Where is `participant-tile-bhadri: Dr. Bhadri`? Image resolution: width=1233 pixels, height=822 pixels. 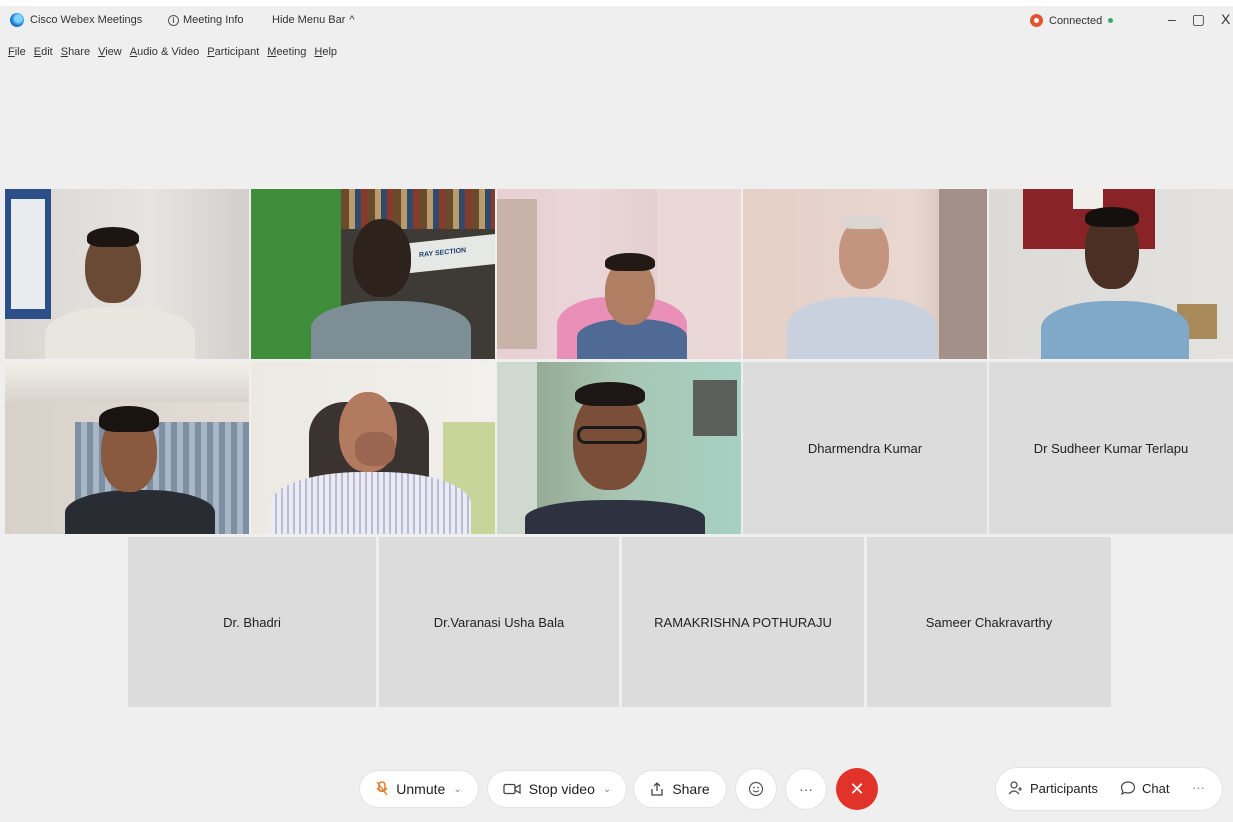
participant-tile-bhadri: Dr. Bhadri is located at coordinates (252, 622).